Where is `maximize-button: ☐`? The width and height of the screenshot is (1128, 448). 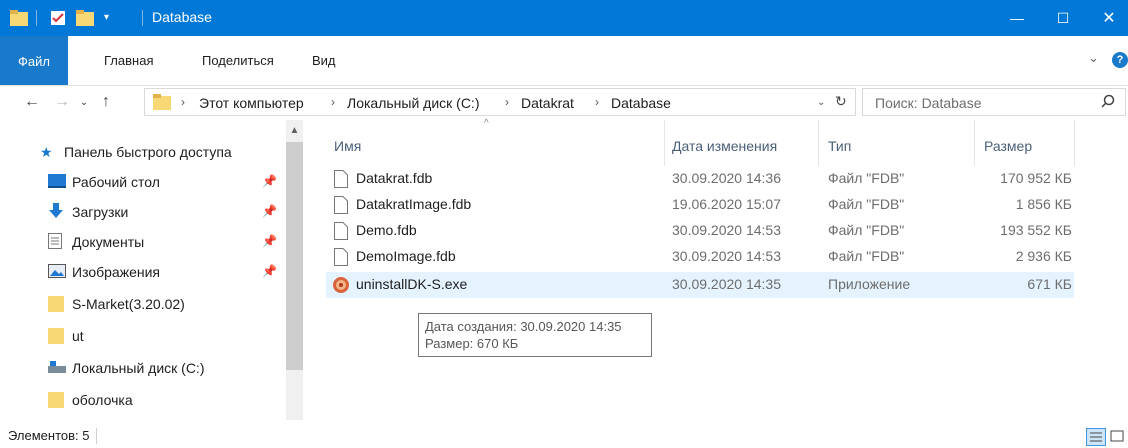
maximize-button: ☐ is located at coordinates (1063, 18).